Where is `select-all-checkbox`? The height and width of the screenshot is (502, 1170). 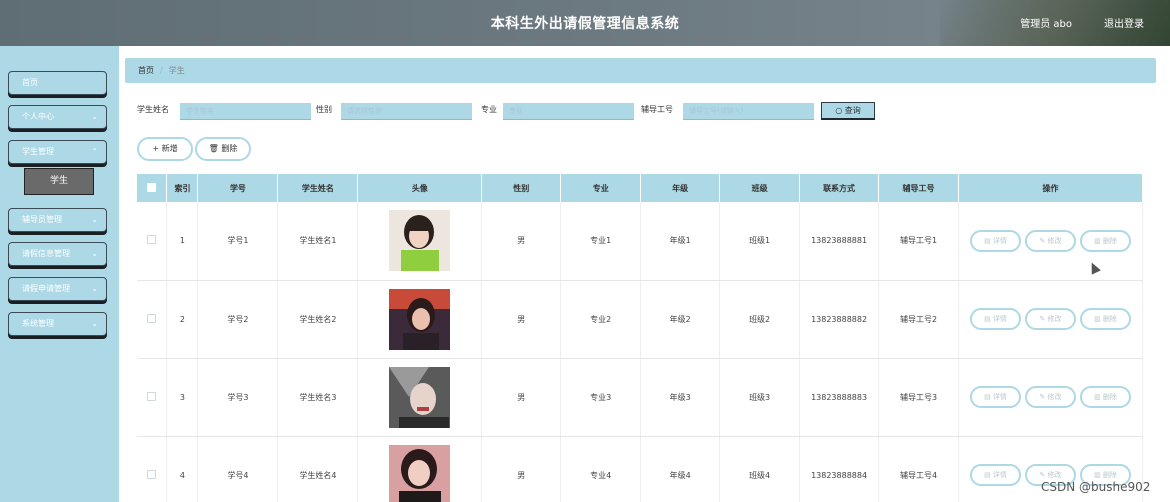 select-all-checkbox is located at coordinates (152, 187).